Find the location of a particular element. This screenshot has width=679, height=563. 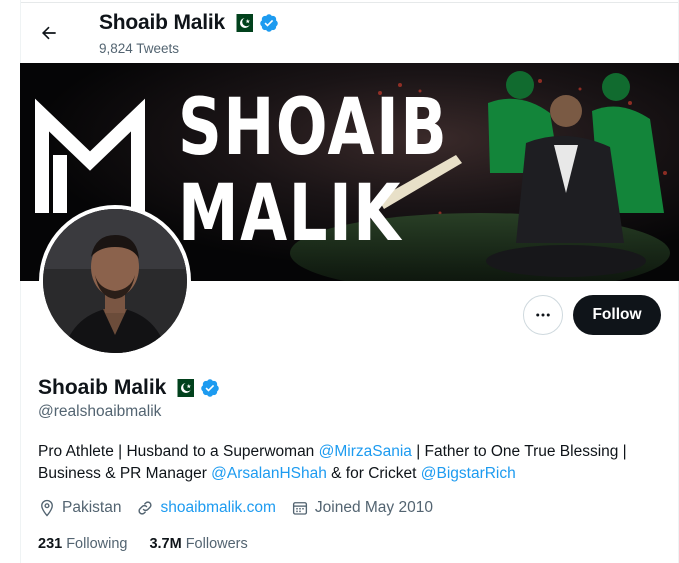

mention-link-arsalanhshah: @ArsalanHShah is located at coordinates (269, 473).